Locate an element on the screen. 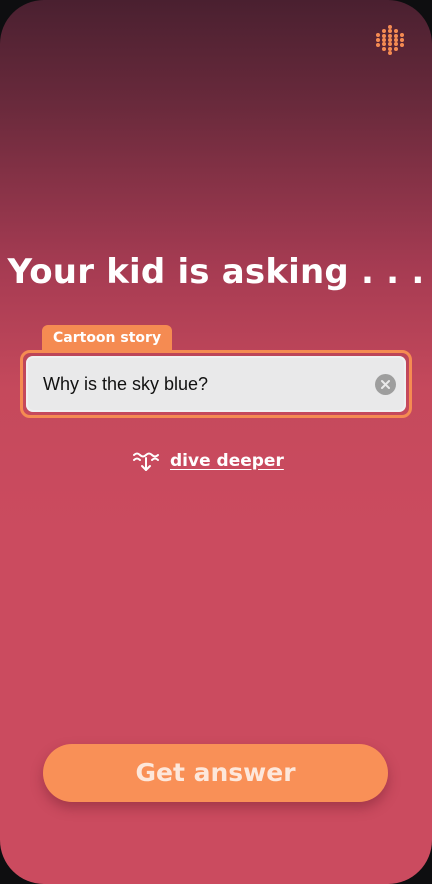 The width and height of the screenshot is (432, 884). question-field: Why is the sky blue? is located at coordinates (216, 384).